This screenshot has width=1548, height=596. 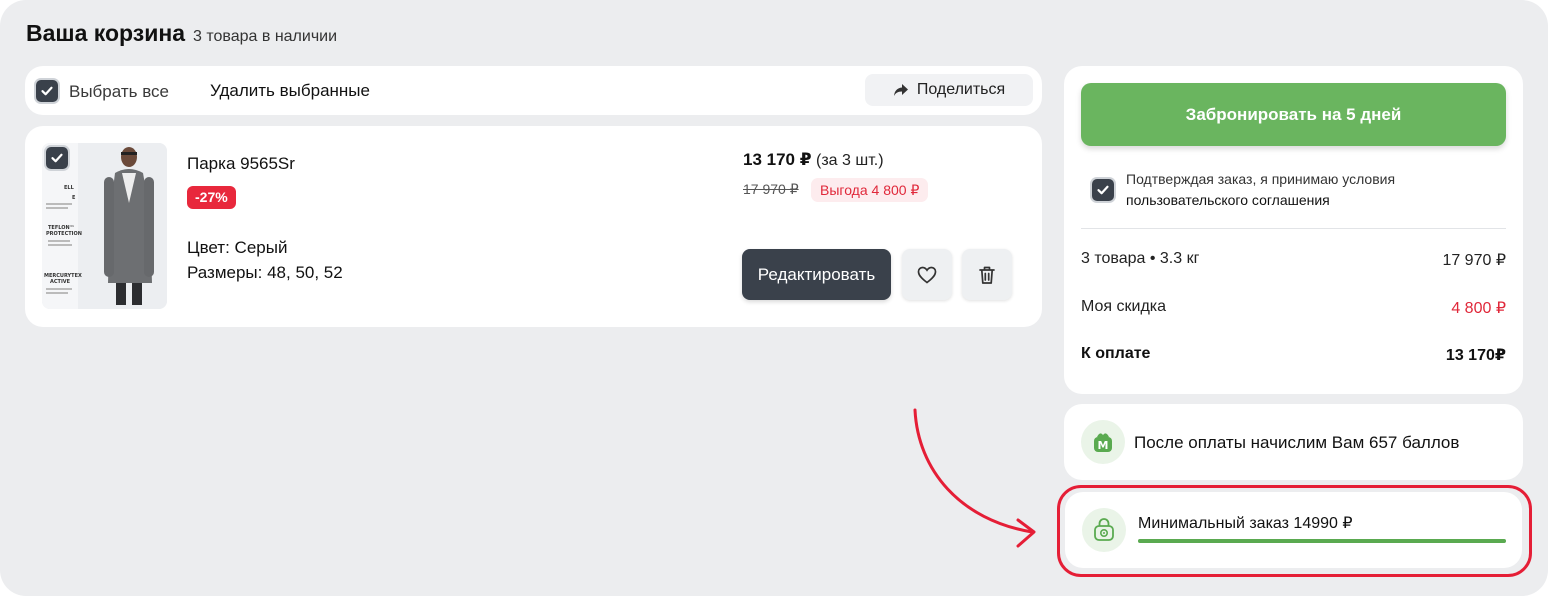 What do you see at coordinates (69, 188) in the screenshot?
I see `image-text-1: ELL` at bounding box center [69, 188].